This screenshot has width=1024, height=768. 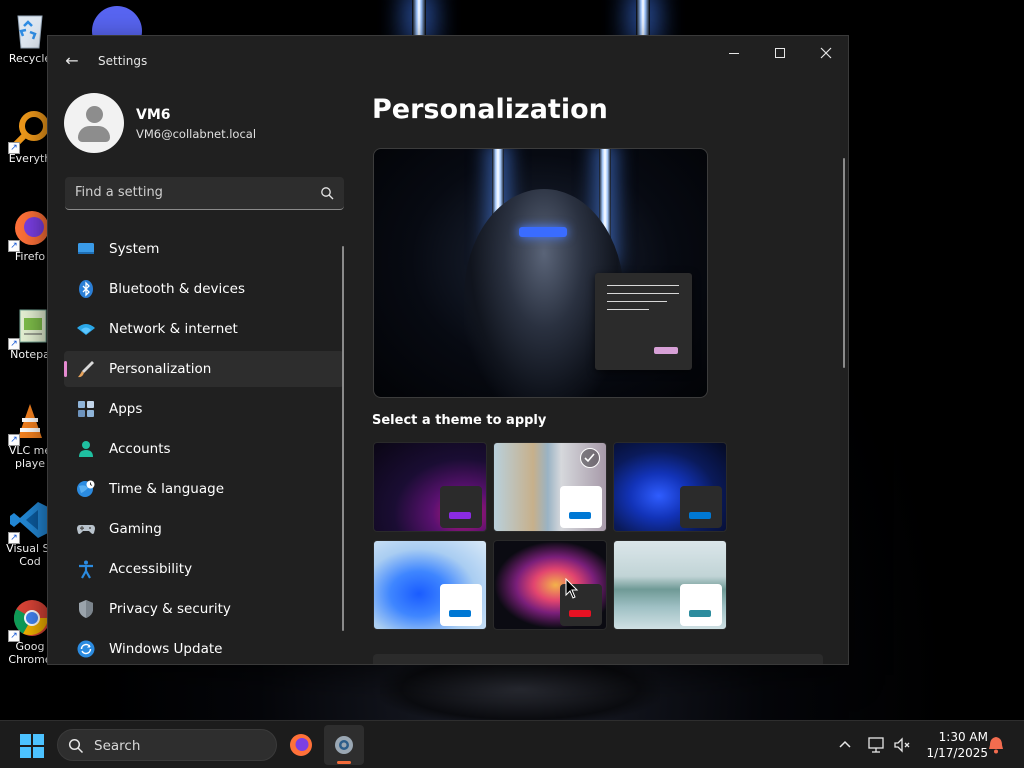 I want to click on content-scrollbar, so click(x=844, y=263).